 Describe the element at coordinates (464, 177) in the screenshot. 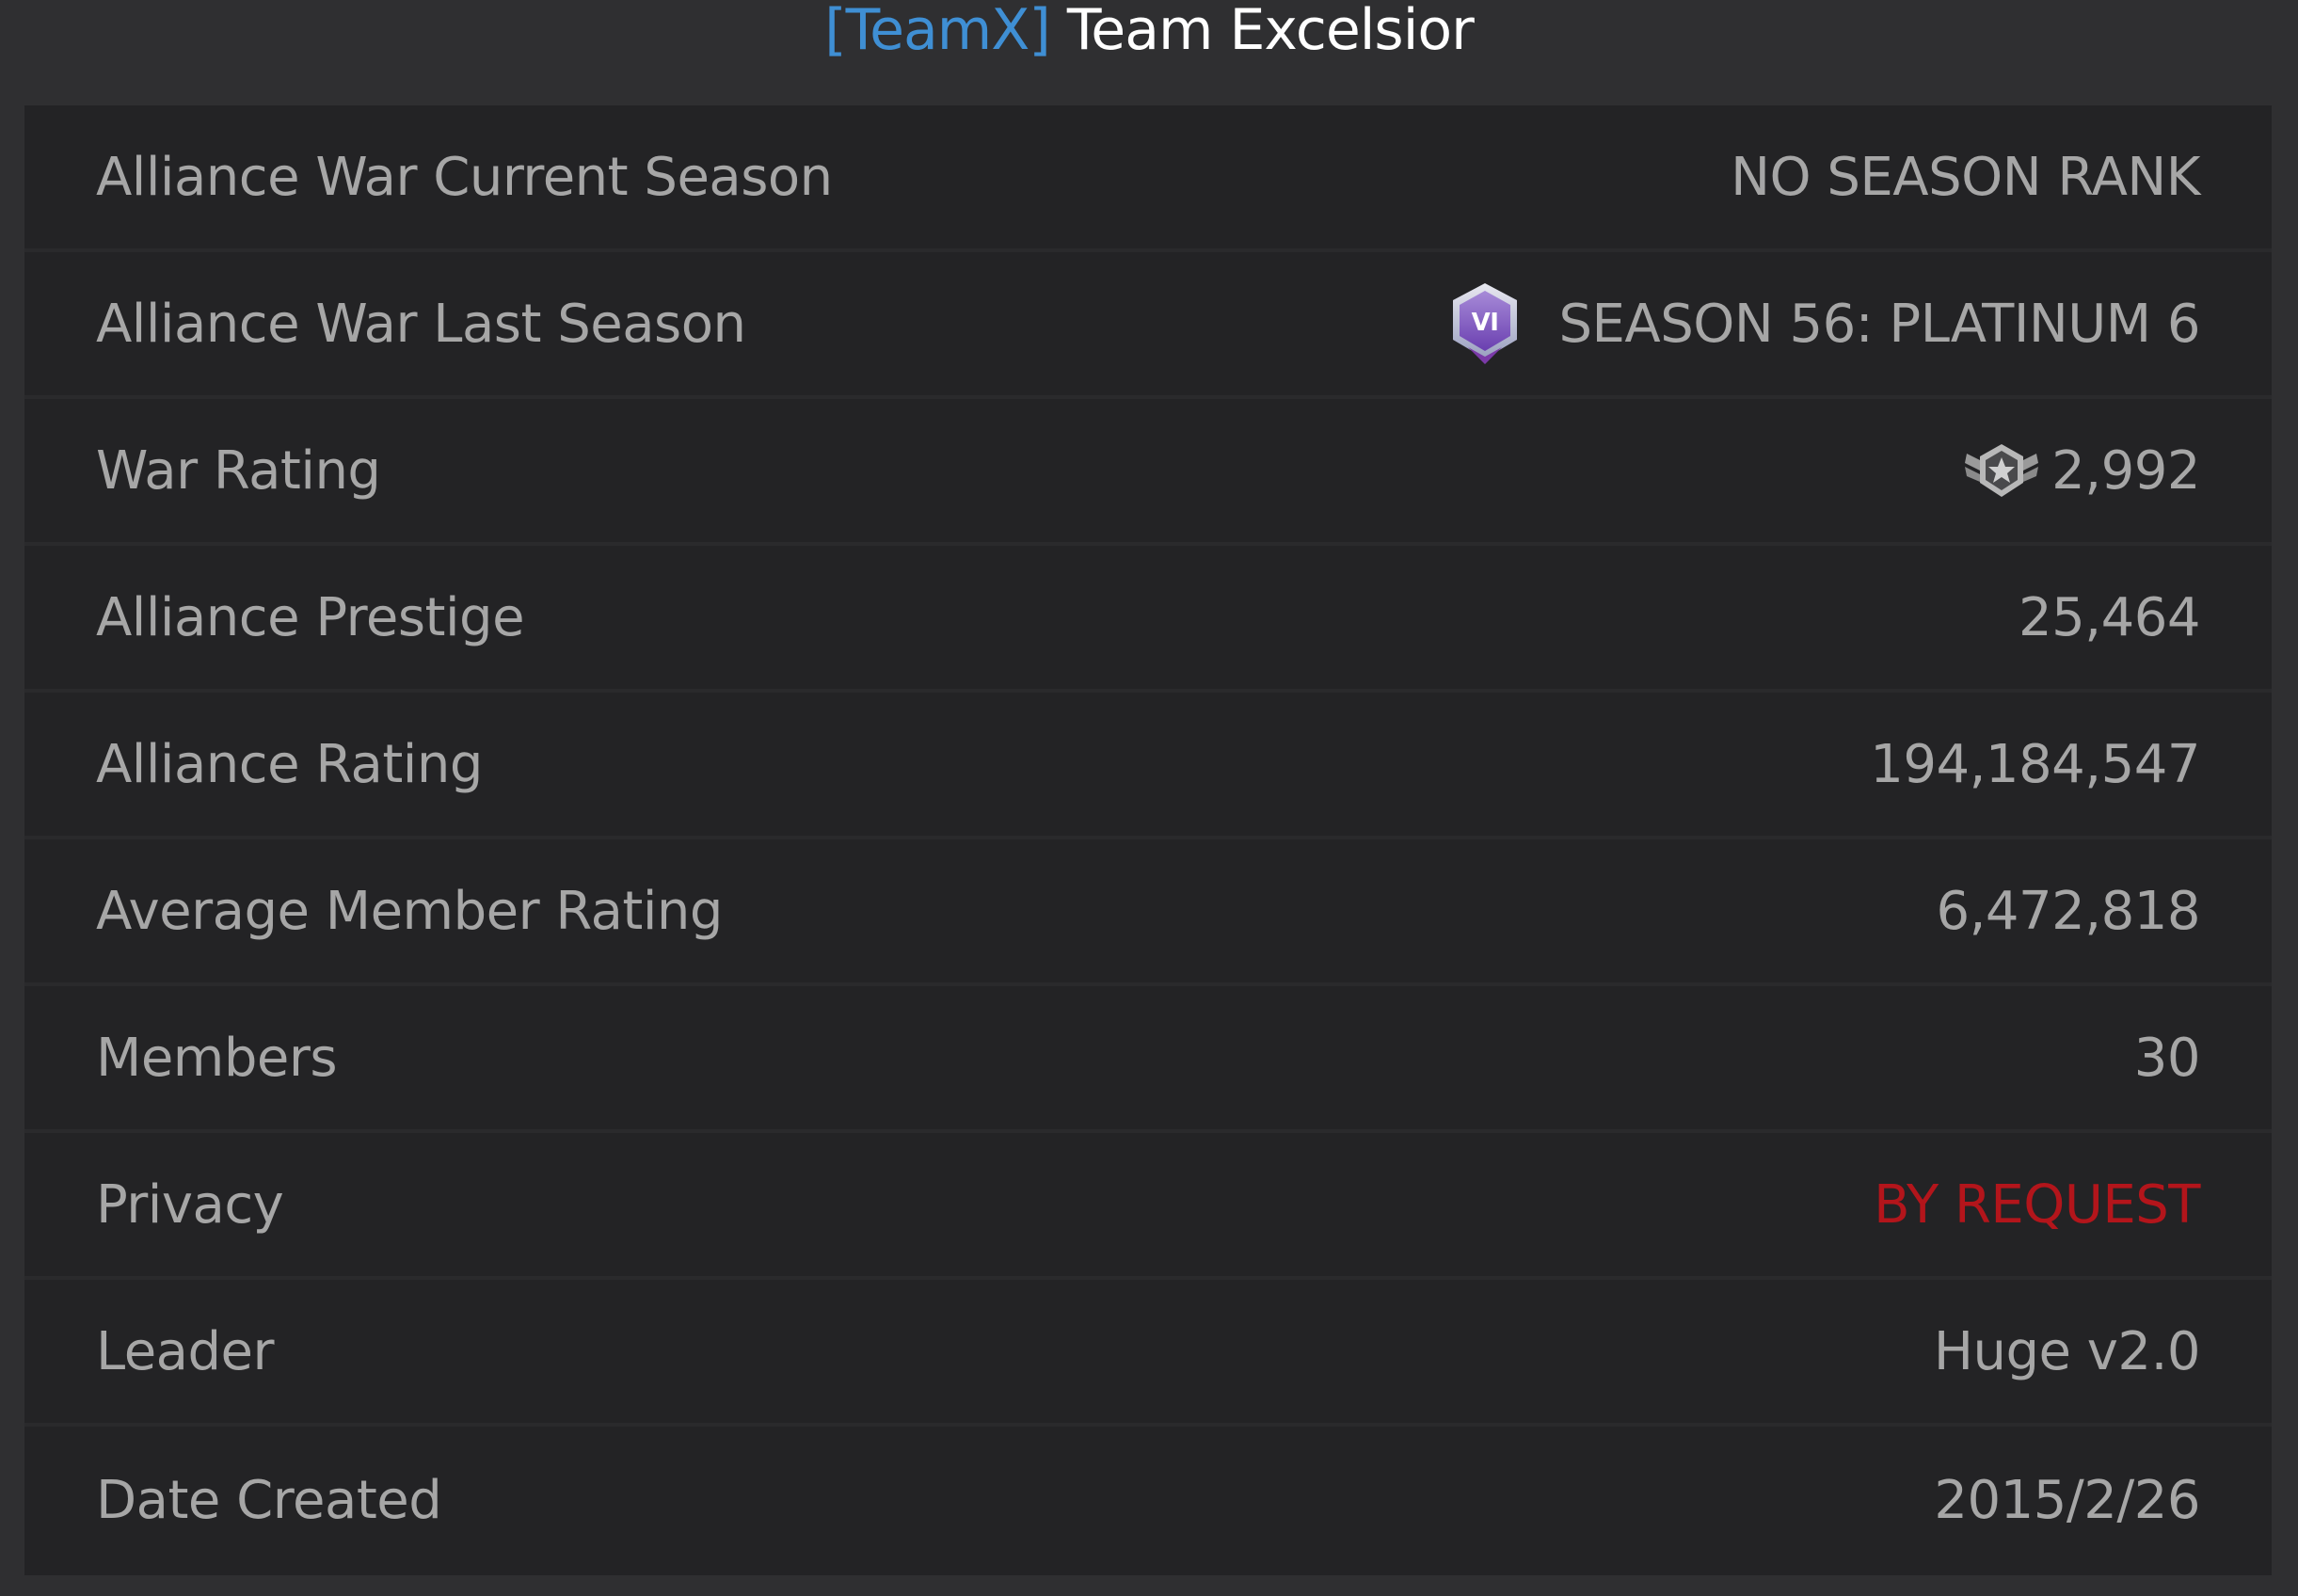

I see `row-label: Alliance War Current Season` at that location.